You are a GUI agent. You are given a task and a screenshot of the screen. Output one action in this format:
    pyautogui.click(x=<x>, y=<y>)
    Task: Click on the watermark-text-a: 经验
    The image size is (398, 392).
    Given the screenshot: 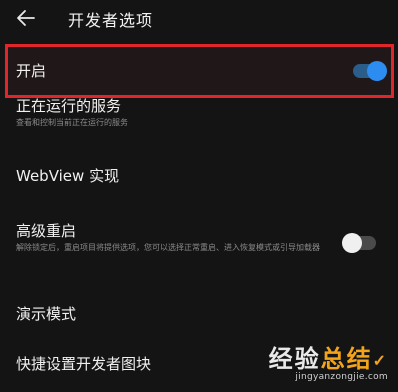 What is the action you would take?
    pyautogui.click(x=294, y=358)
    